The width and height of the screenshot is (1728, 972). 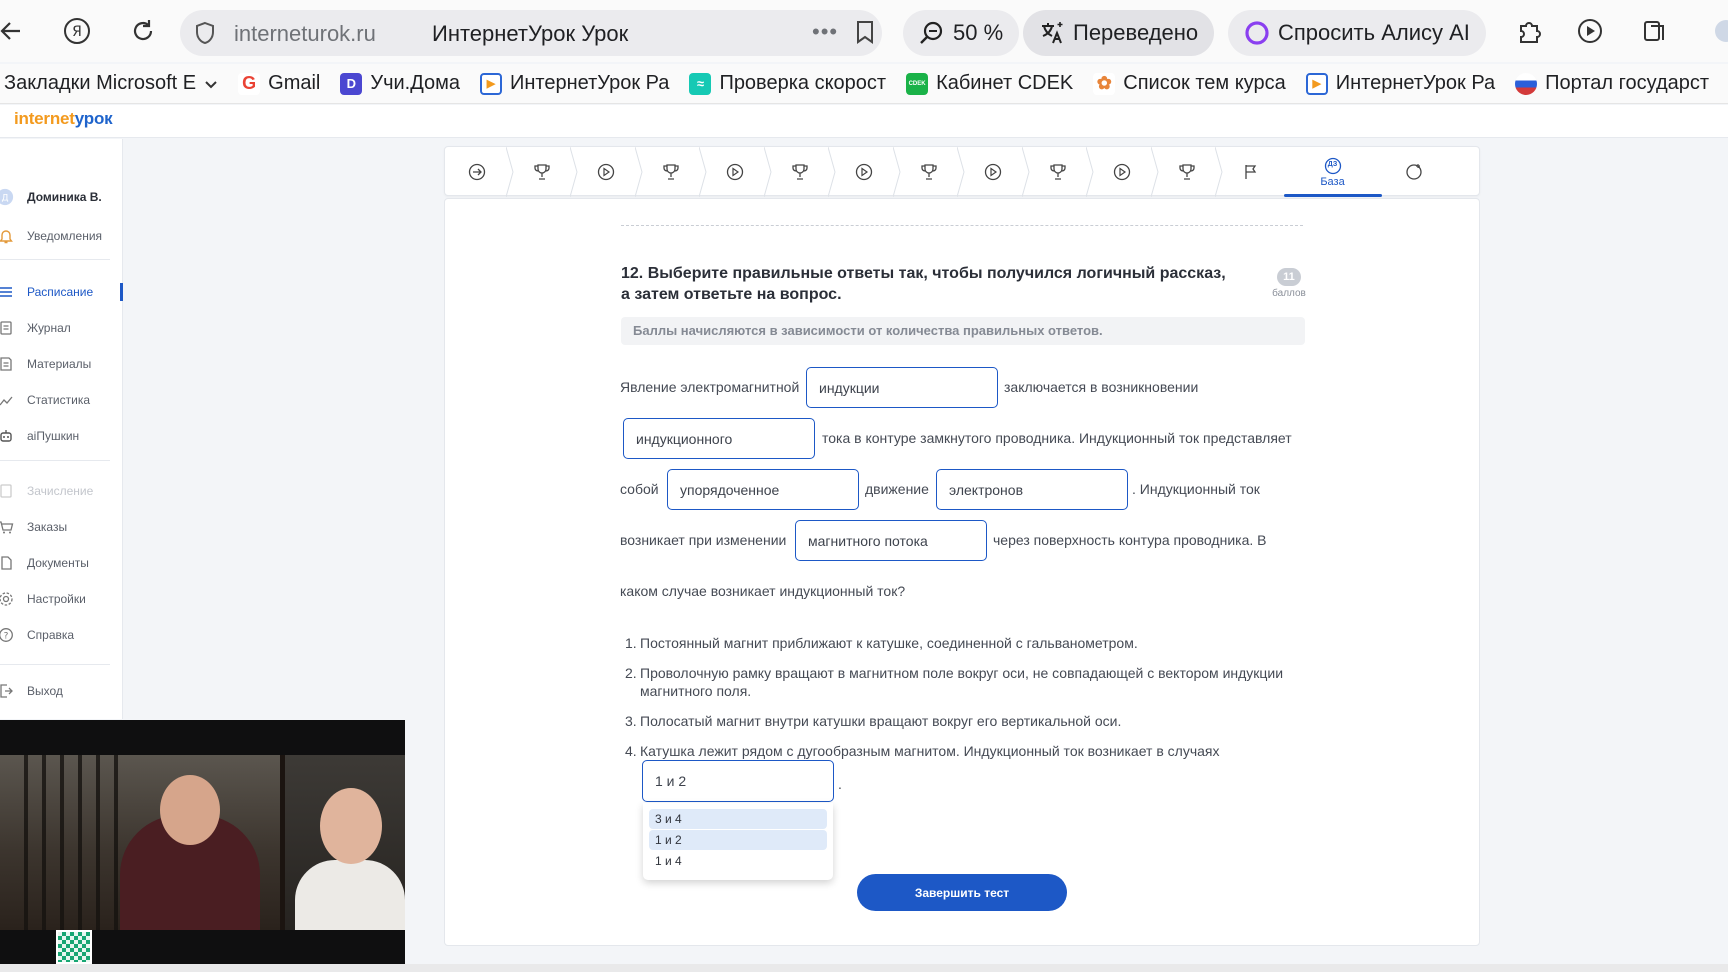 I want to click on bookmark-interneturok-1: ▶ ИнтернетУрок Ра, so click(x=584, y=83).